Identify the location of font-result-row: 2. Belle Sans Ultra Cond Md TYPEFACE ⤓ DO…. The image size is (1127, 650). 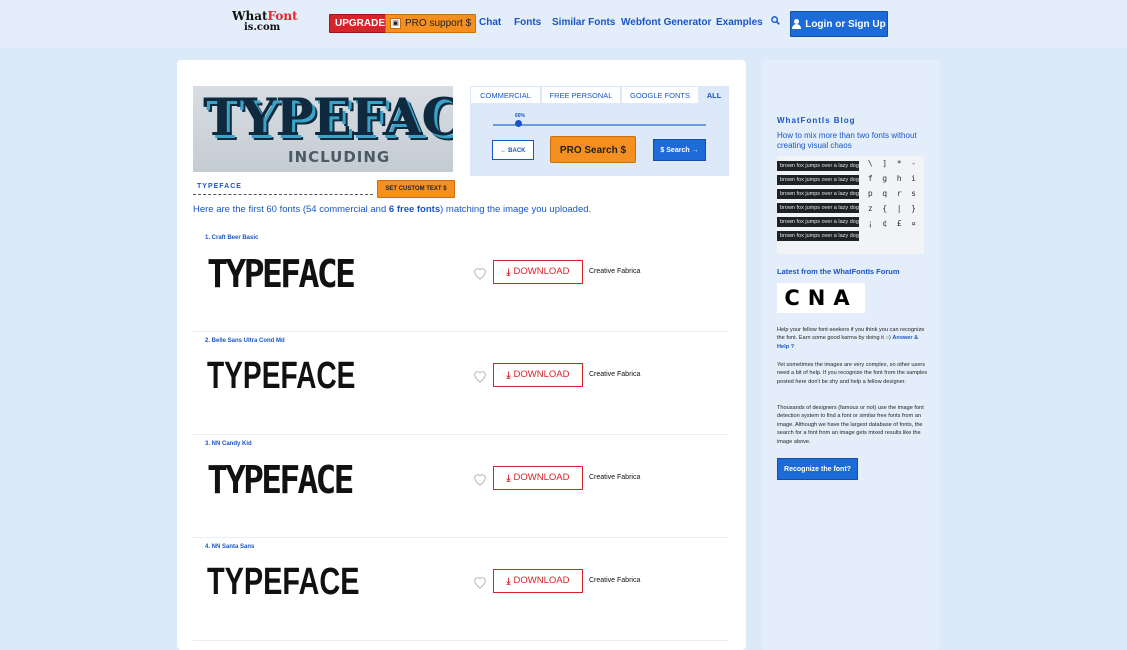
(461, 383).